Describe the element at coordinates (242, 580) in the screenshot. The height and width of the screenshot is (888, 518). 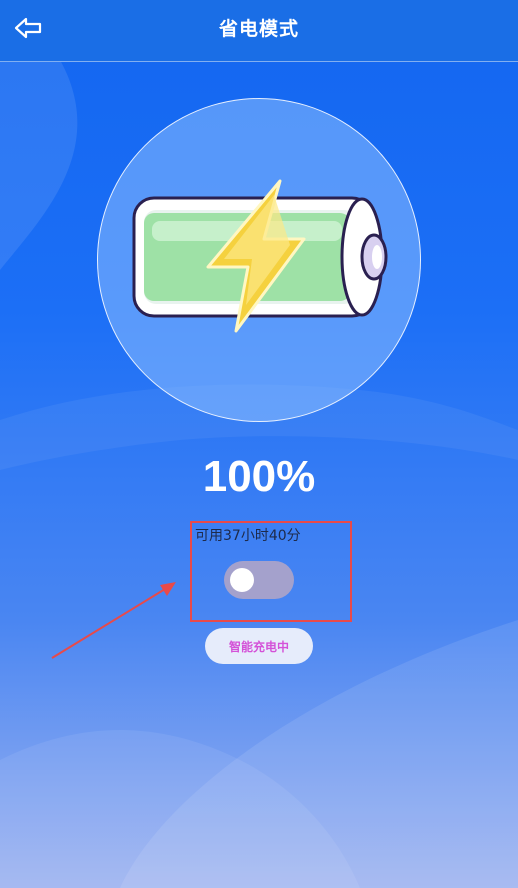
I see `toggle-knob` at that location.